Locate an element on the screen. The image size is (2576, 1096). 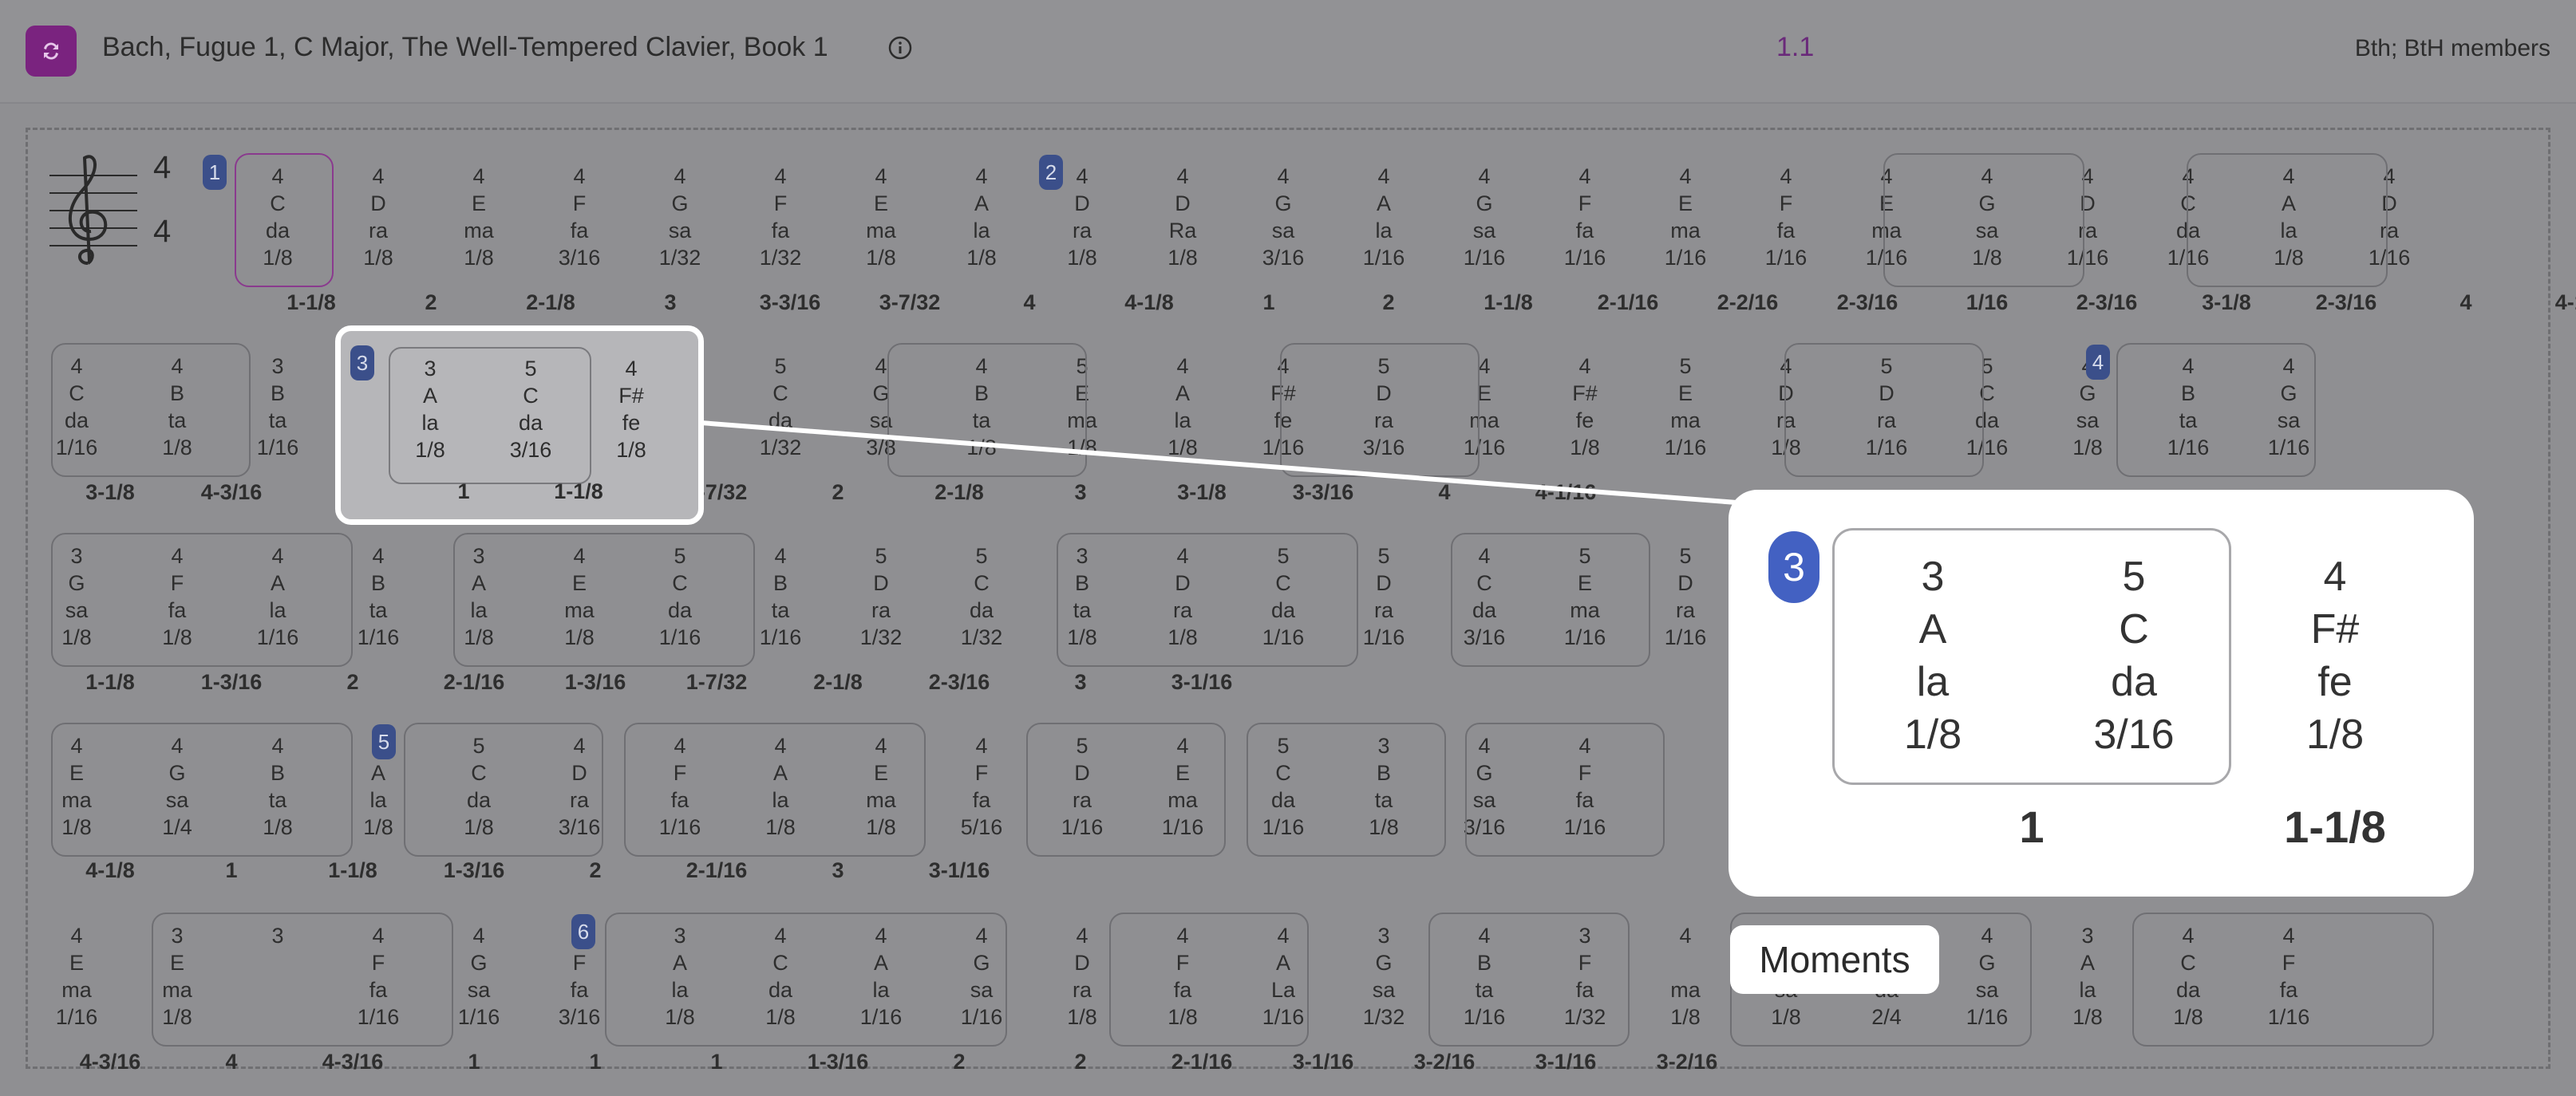
selected-note: 5 Cda 3/16 is located at coordinates (530, 409).